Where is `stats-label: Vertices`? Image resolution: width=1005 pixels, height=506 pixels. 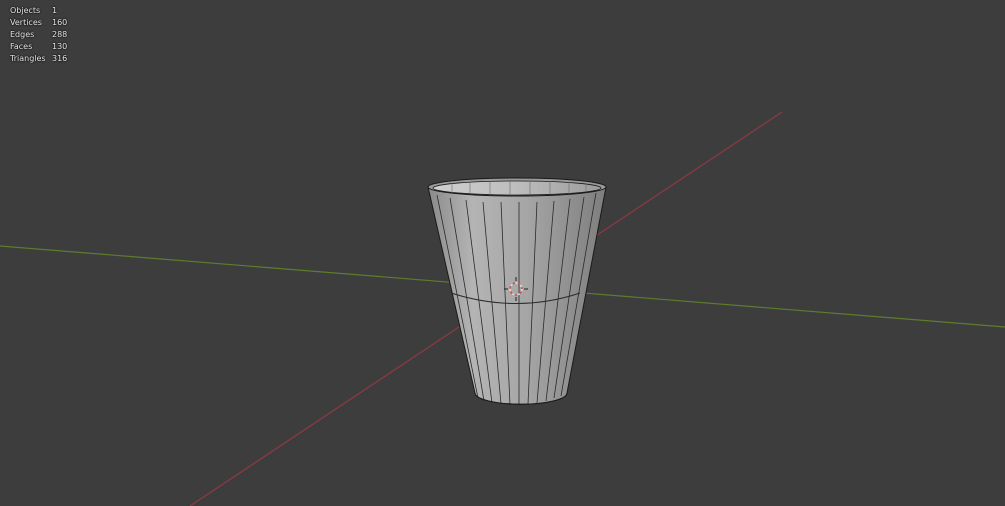 stats-label: Vertices is located at coordinates (26, 22).